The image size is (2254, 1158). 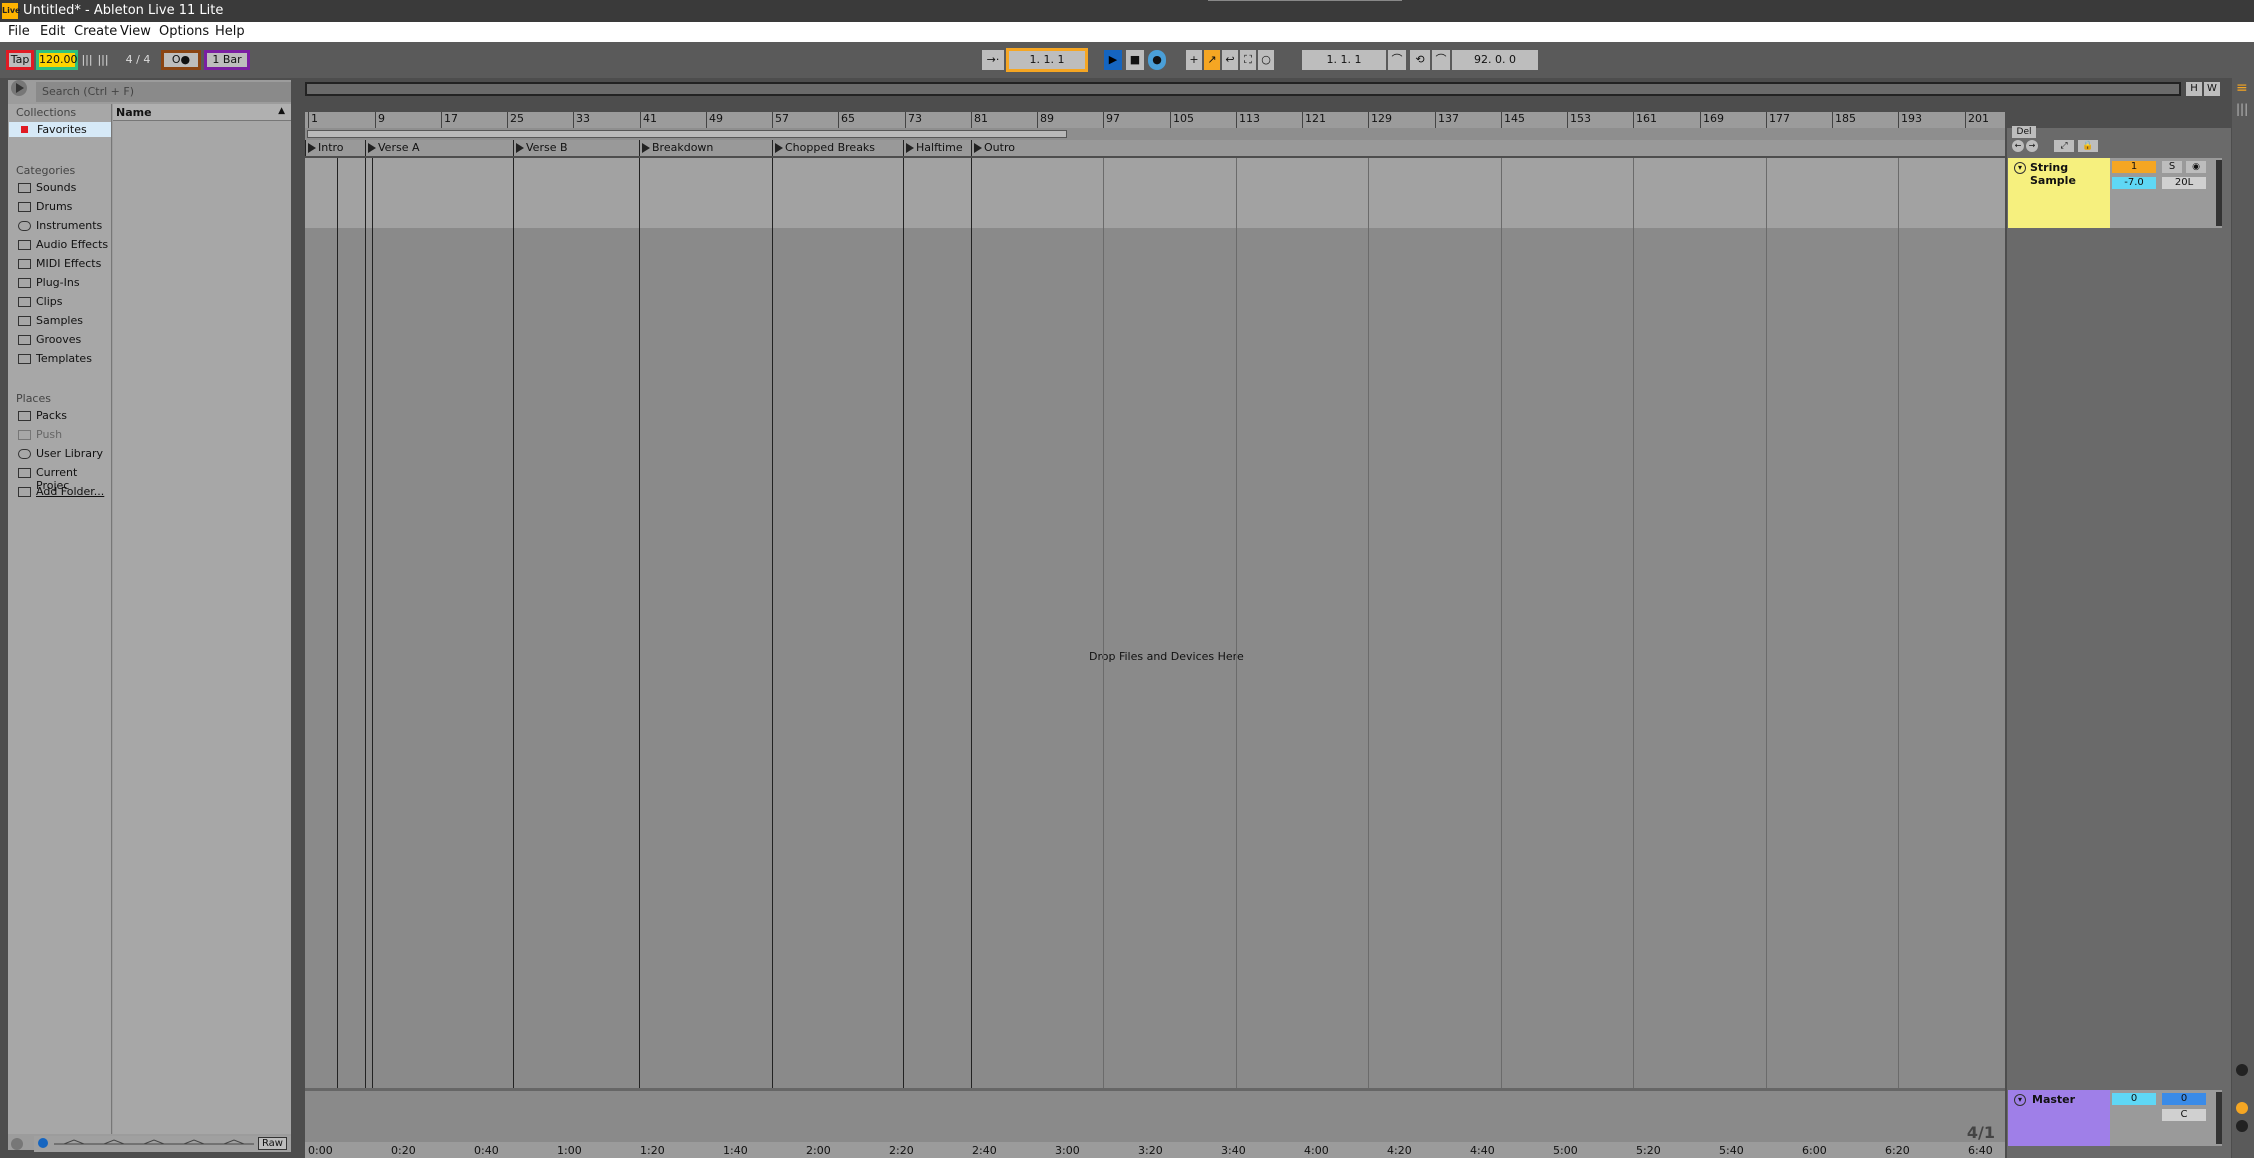 What do you see at coordinates (2212, 89) in the screenshot?
I see `overview-w-button: W` at bounding box center [2212, 89].